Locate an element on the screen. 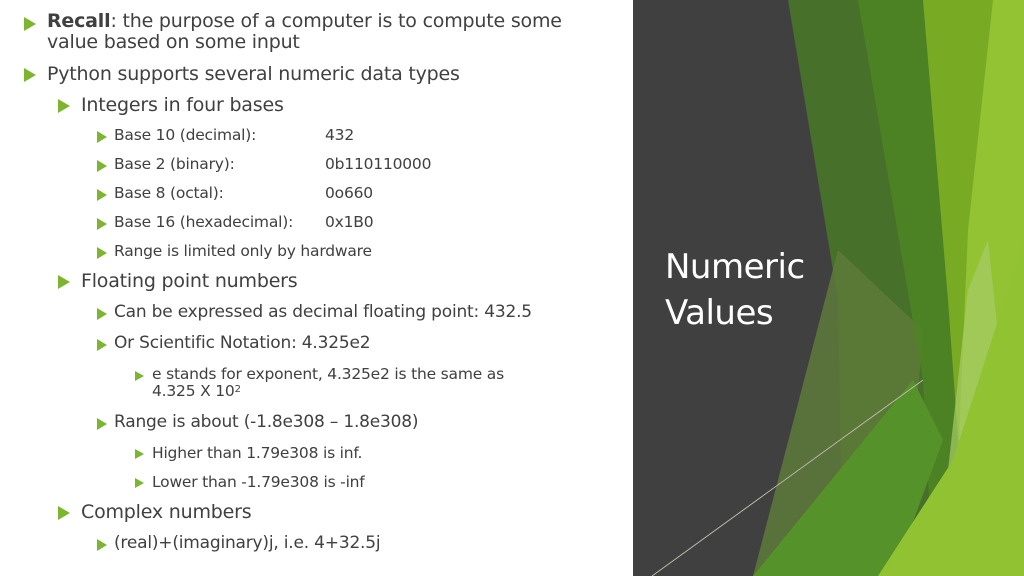 The width and height of the screenshot is (1024, 576). bullet-higher: Higher than 1.79e308 is inf. is located at coordinates (257, 453).